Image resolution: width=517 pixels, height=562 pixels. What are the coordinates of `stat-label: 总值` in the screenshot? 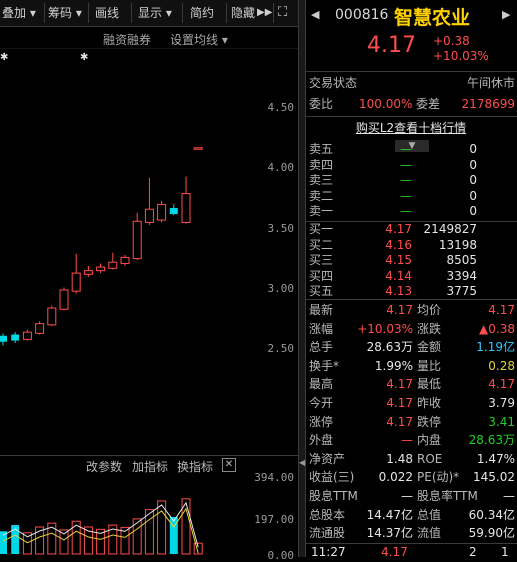 It's located at (429, 514).